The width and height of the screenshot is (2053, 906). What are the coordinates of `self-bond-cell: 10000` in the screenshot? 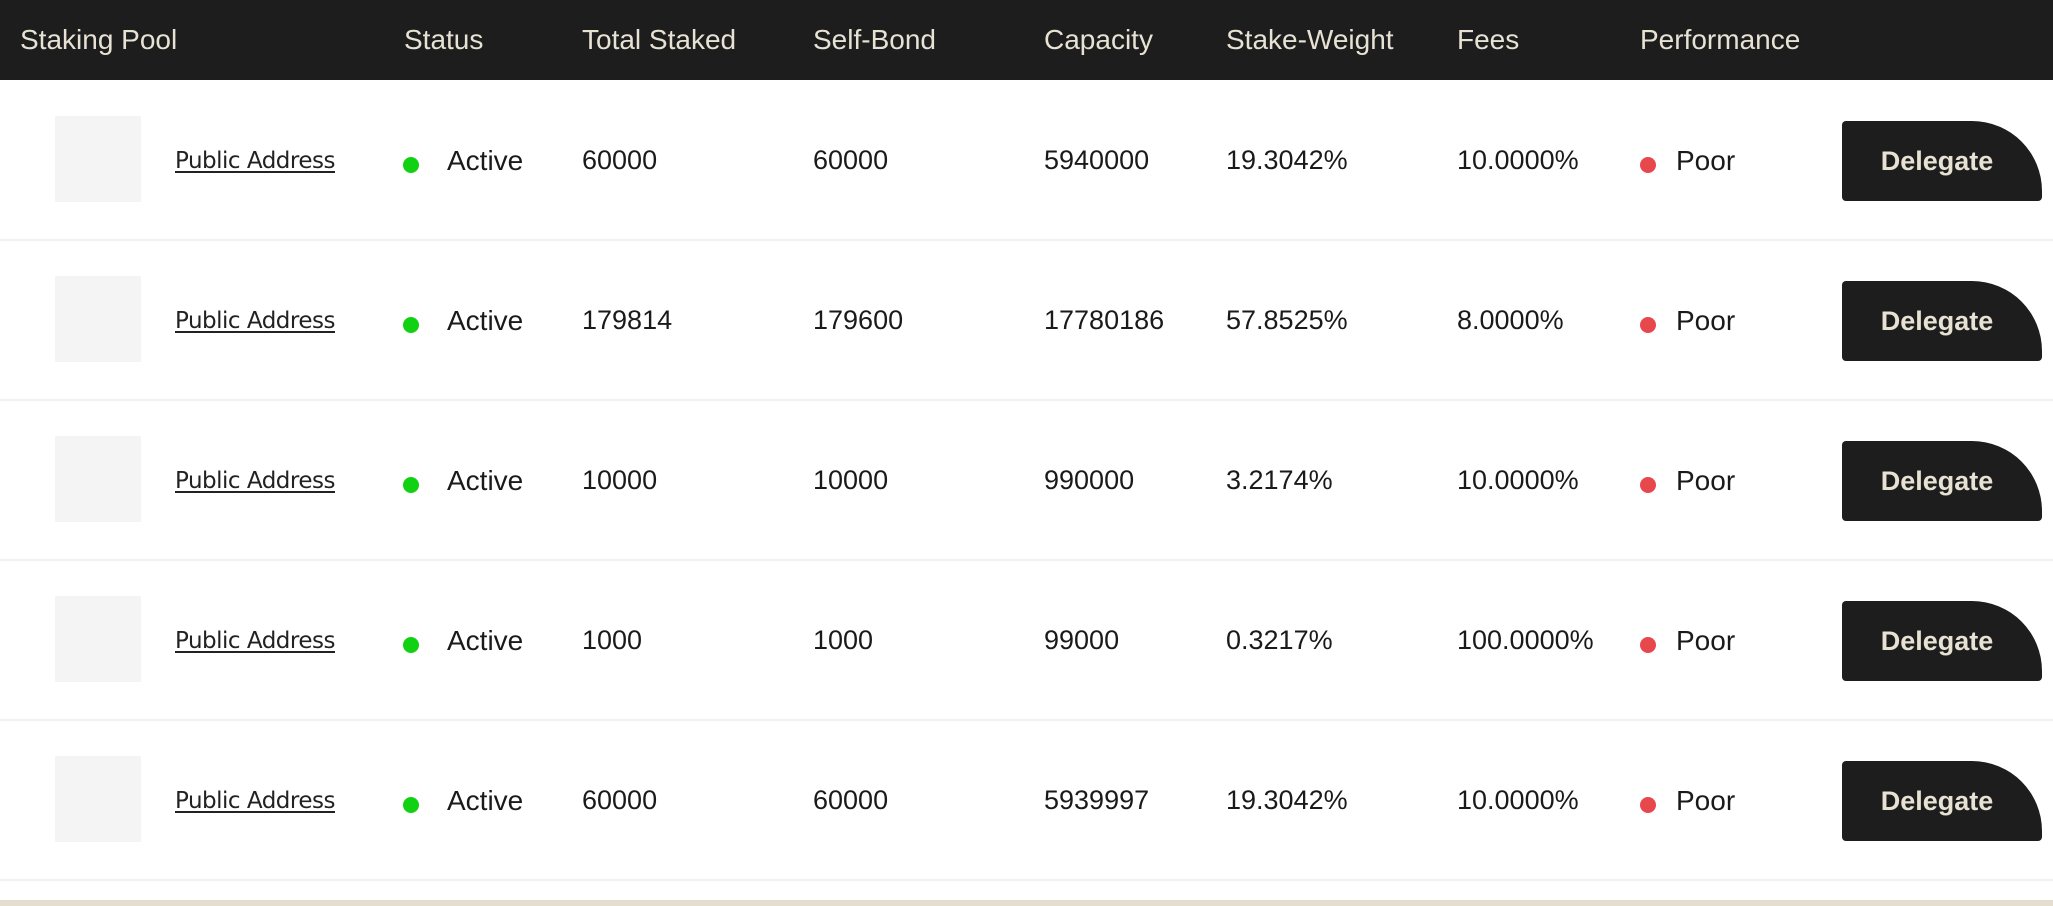 It's located at (851, 480).